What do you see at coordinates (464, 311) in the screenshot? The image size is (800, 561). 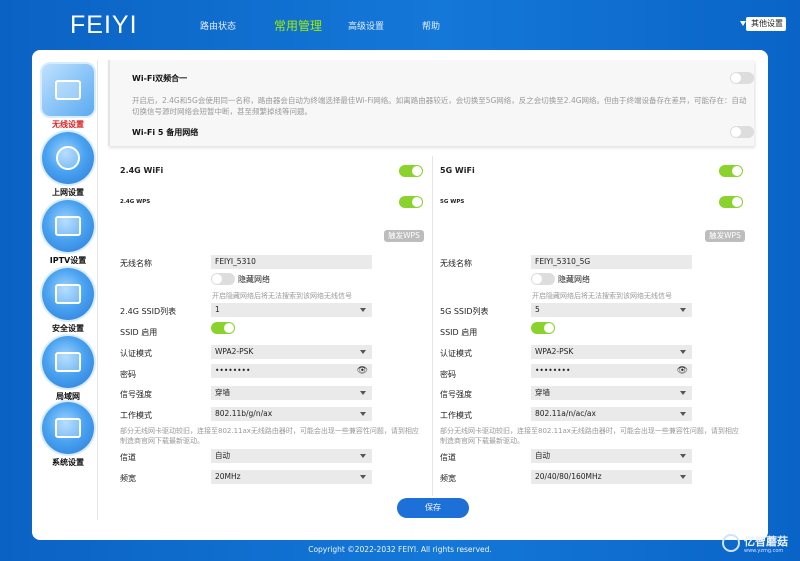 I see `ssid-list-label: 5G SSID列表` at bounding box center [464, 311].